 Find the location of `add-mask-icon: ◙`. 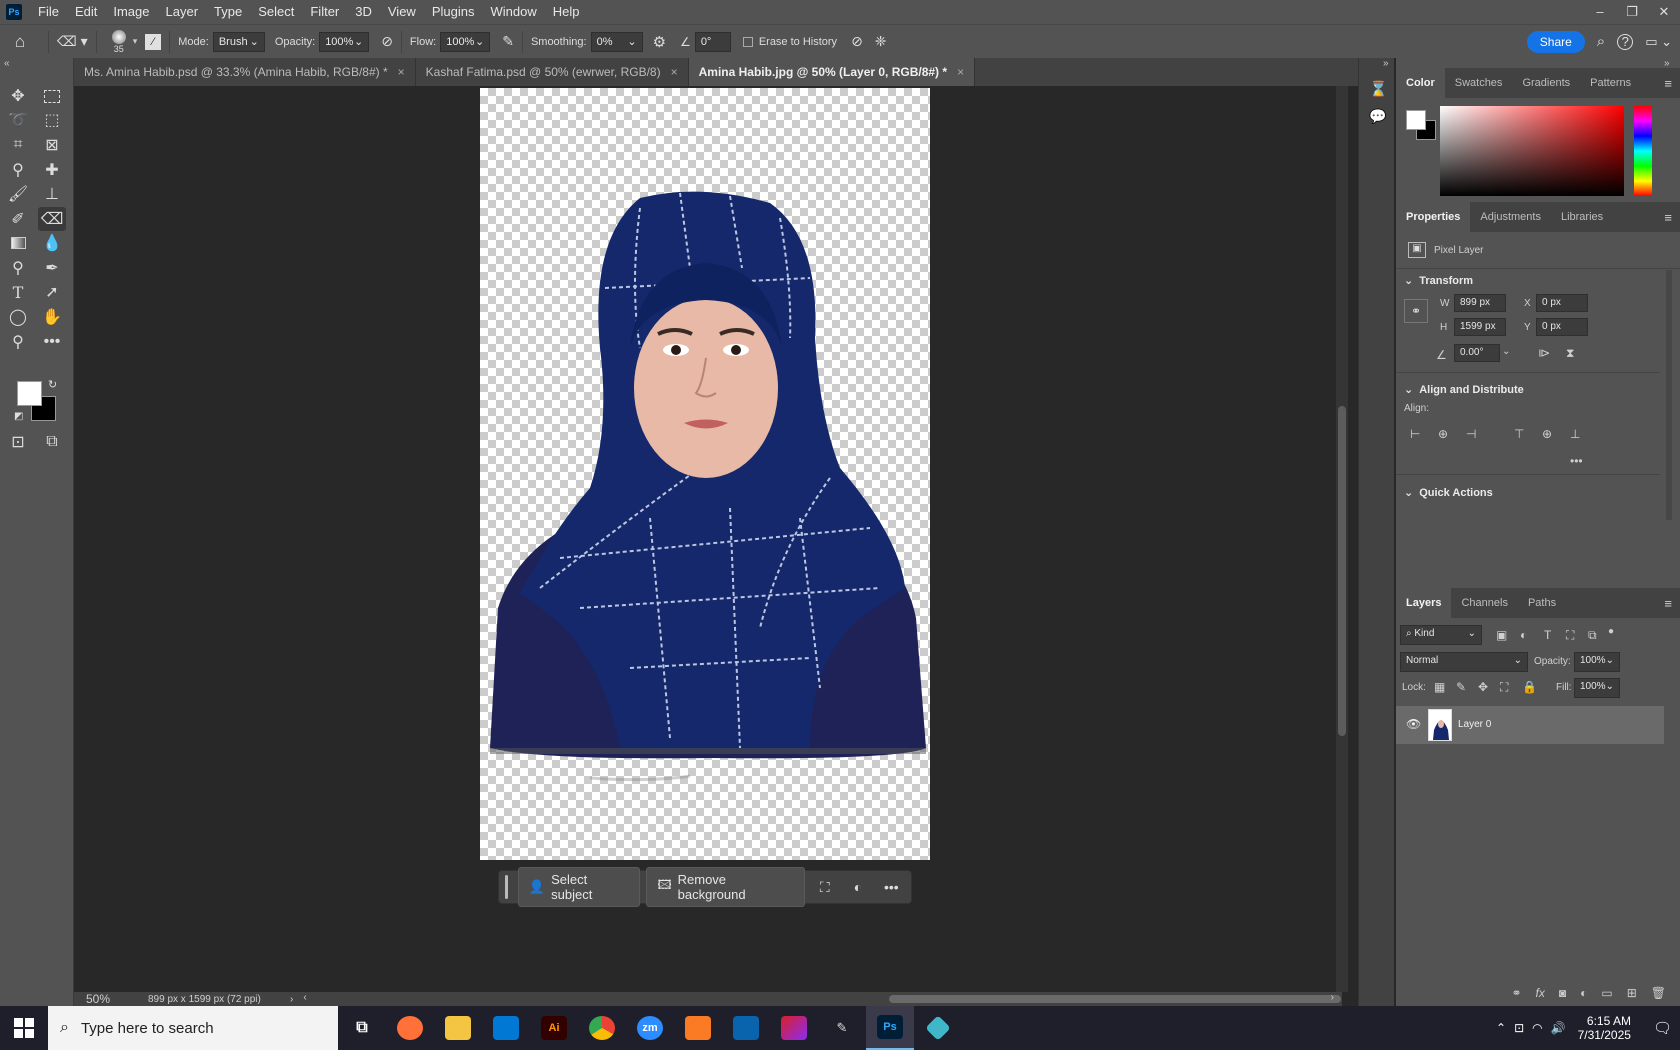

add-mask-icon: ◙ is located at coordinates (1562, 996).